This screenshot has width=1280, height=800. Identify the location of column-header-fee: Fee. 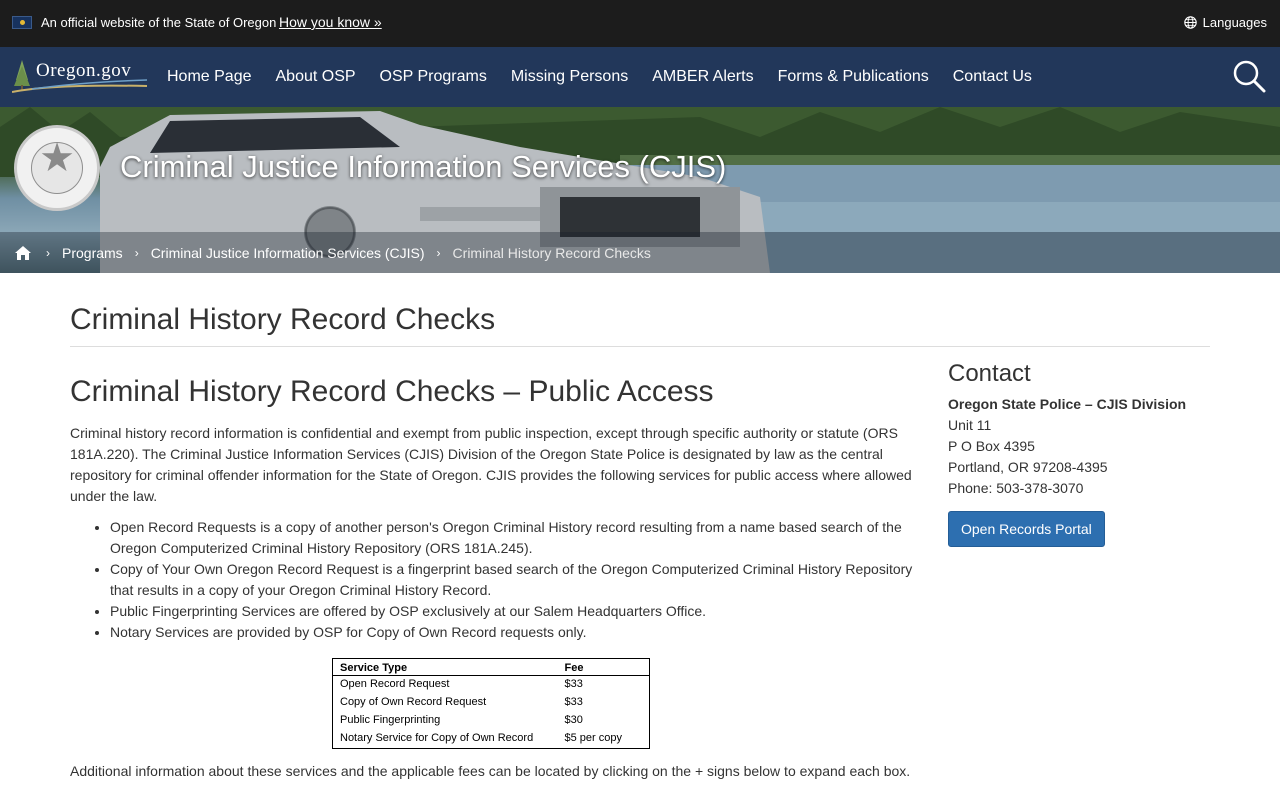
(603, 667).